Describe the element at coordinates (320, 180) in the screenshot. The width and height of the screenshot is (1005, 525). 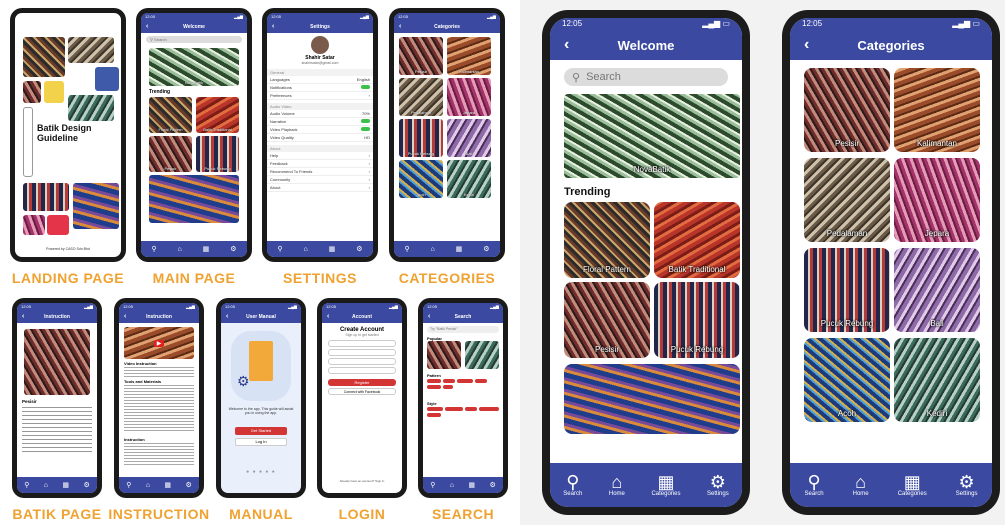
I see `settings-row: Community ›` at that location.